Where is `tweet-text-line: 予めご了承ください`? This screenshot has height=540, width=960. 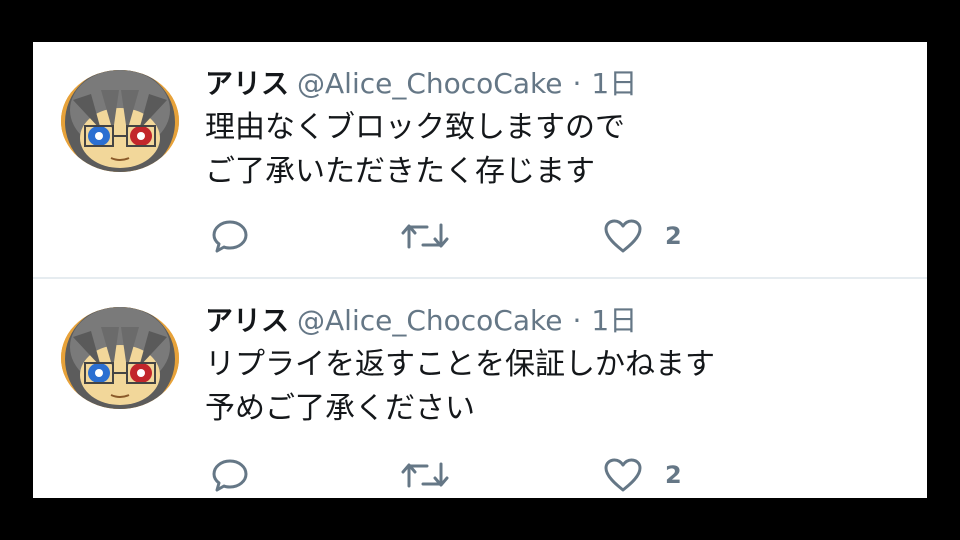
tweet-text-line: 予めご了承ください is located at coordinates (340, 408).